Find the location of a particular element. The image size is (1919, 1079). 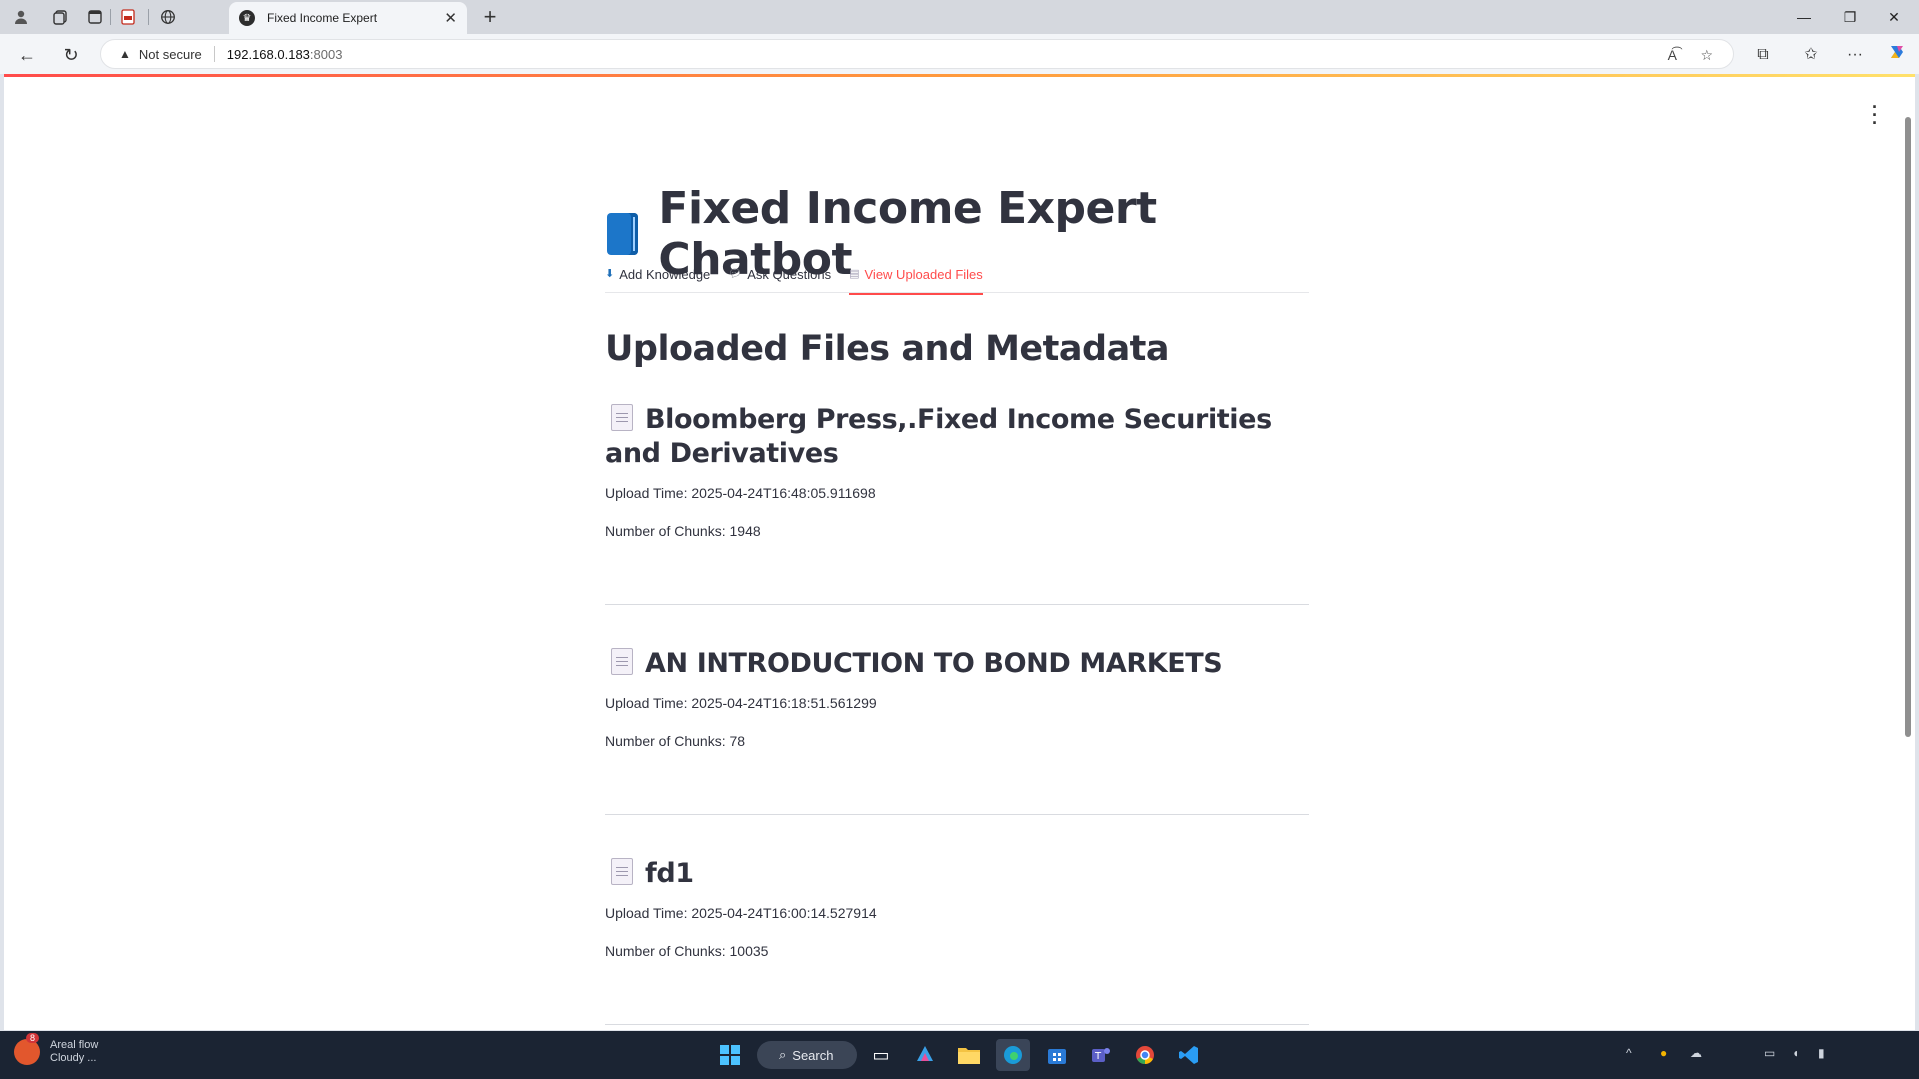

restore-icon: ❐ is located at coordinates (1850, 17).